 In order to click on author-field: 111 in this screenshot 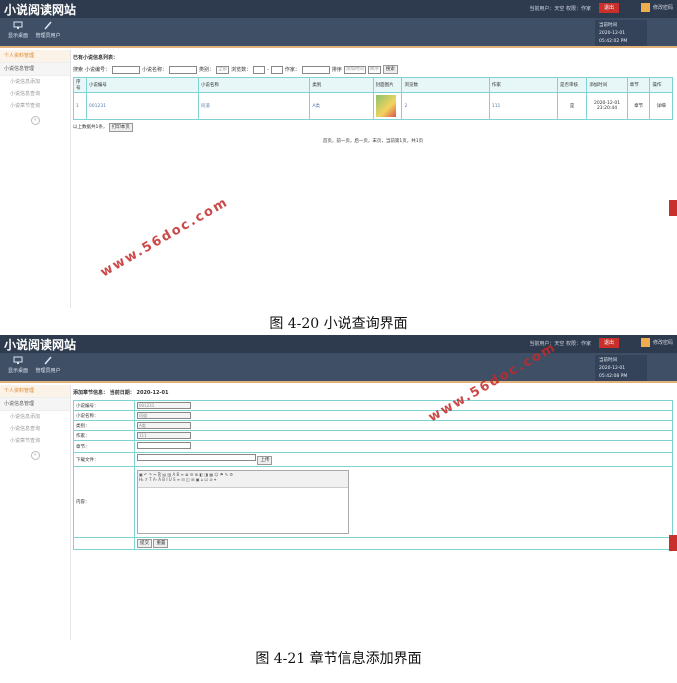, I will do `click(164, 435)`.